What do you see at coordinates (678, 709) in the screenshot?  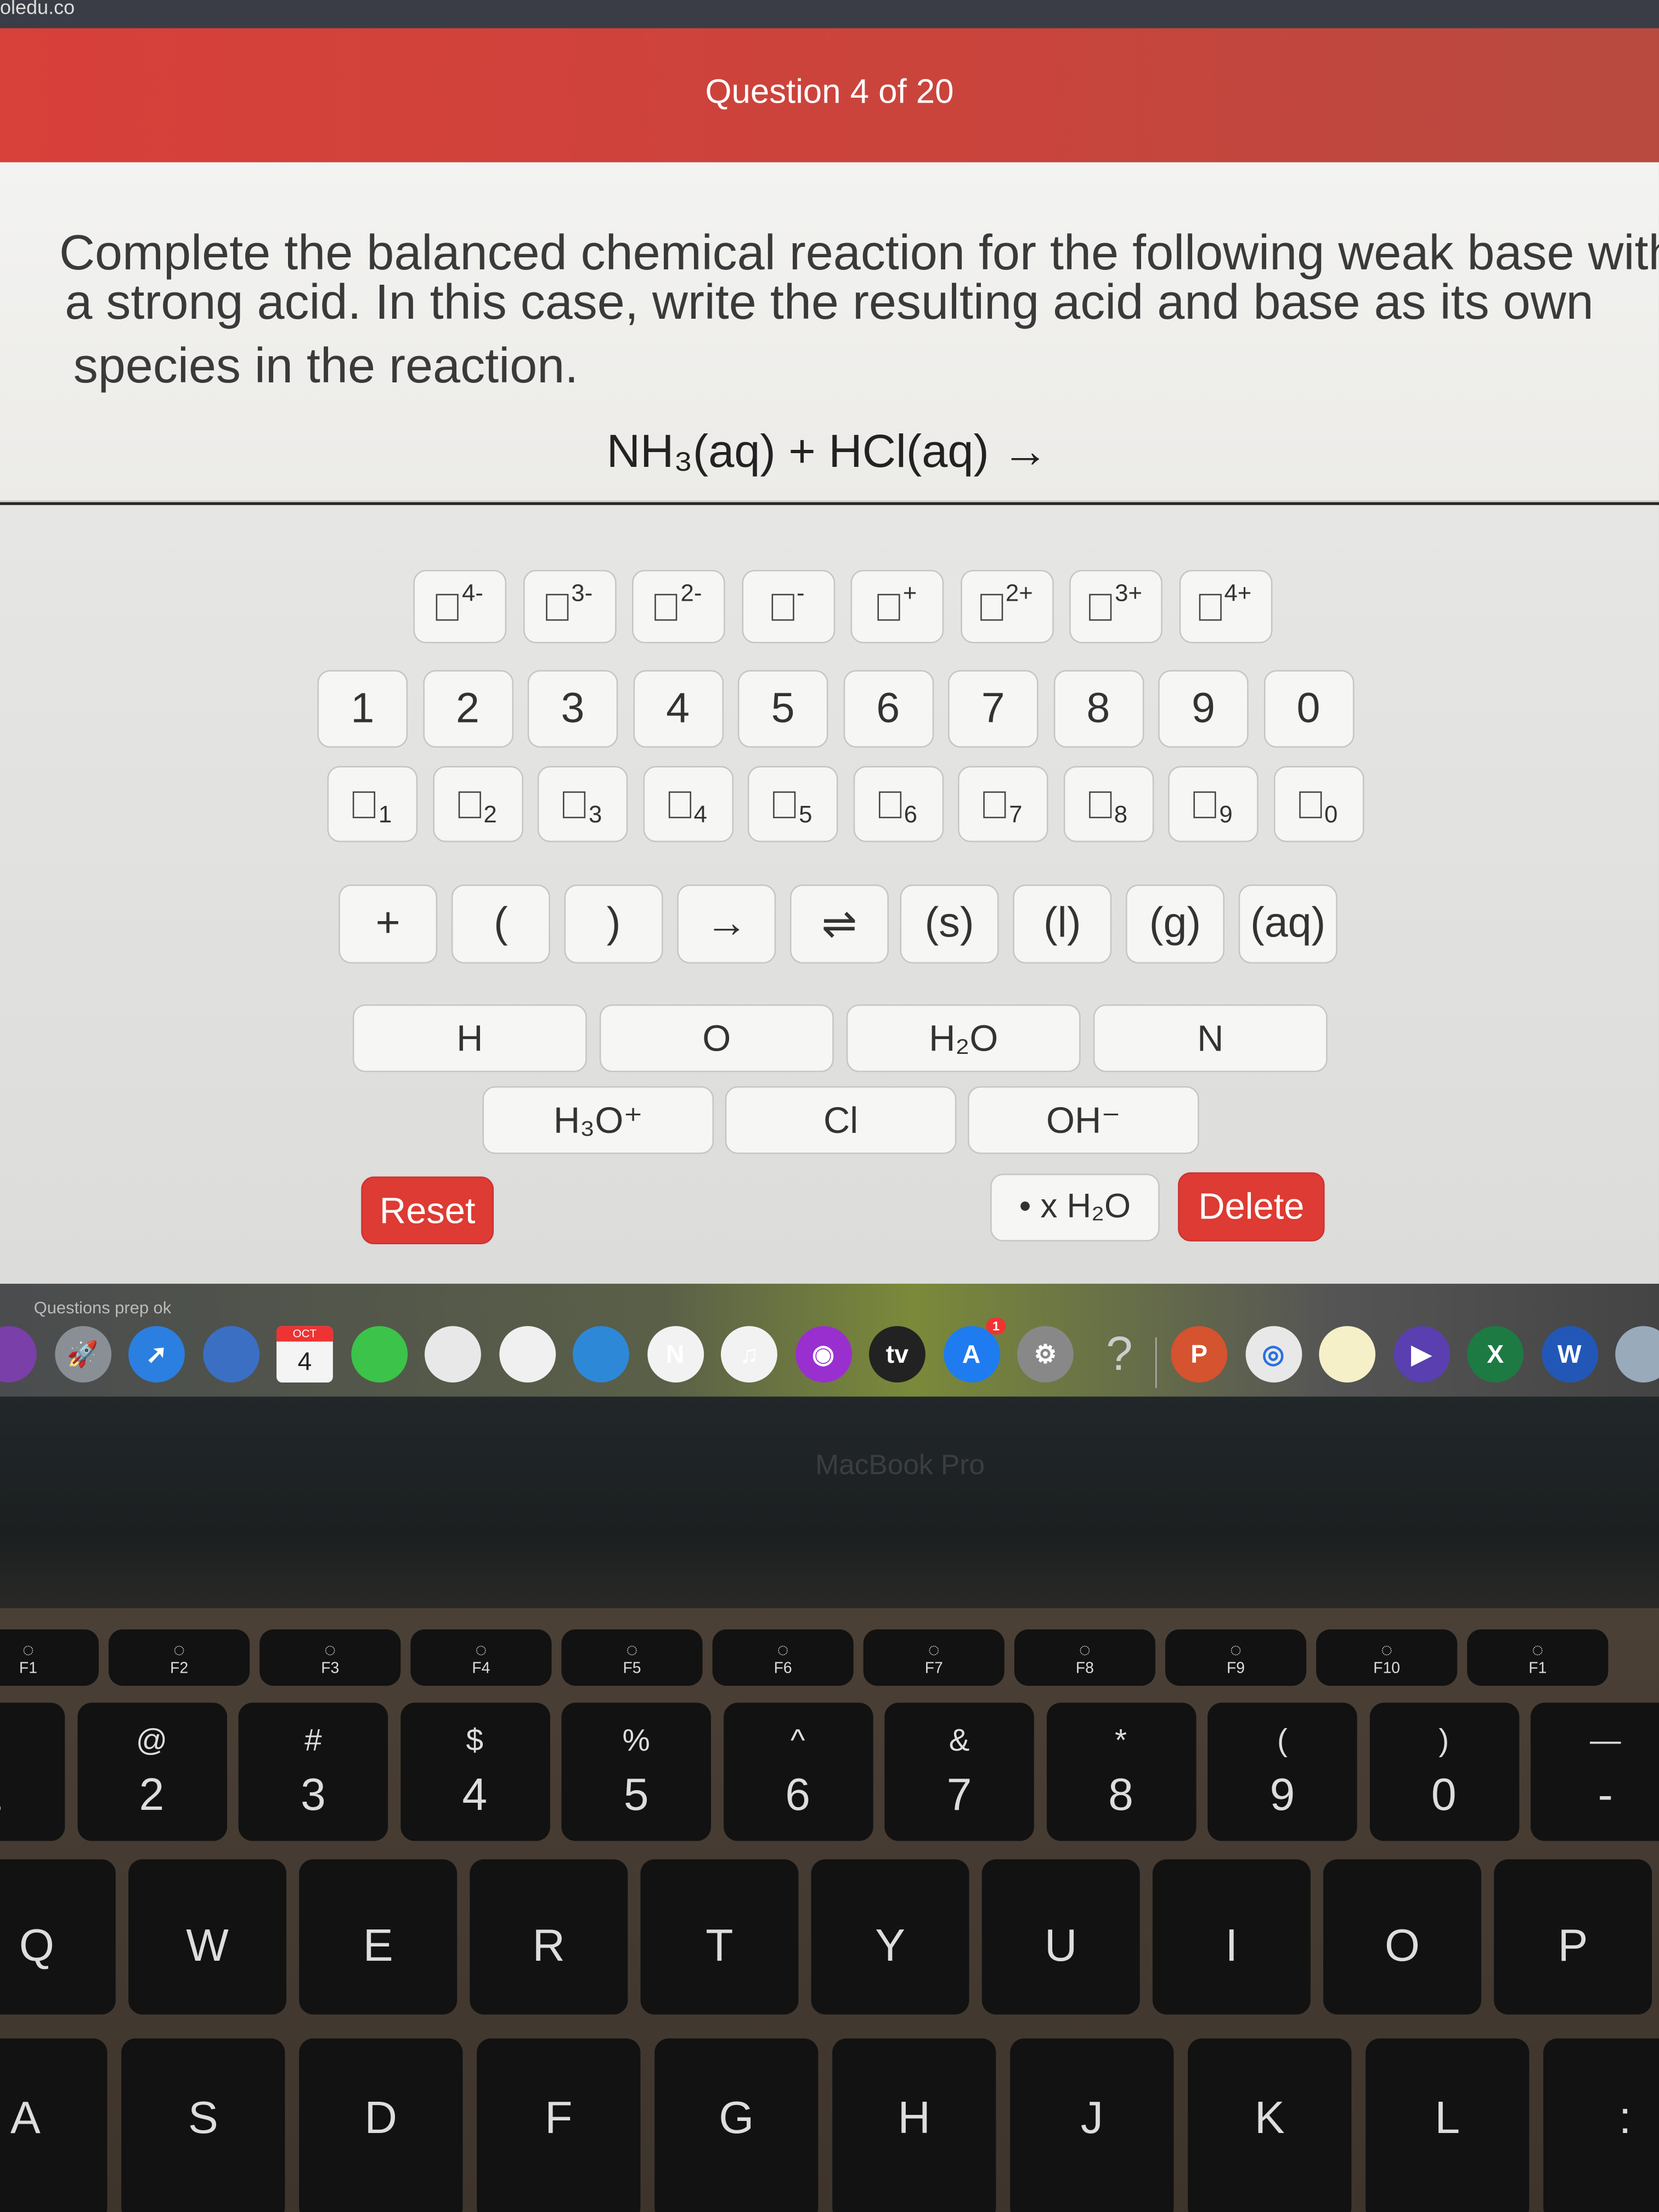 I see `digit-button-4: 4` at bounding box center [678, 709].